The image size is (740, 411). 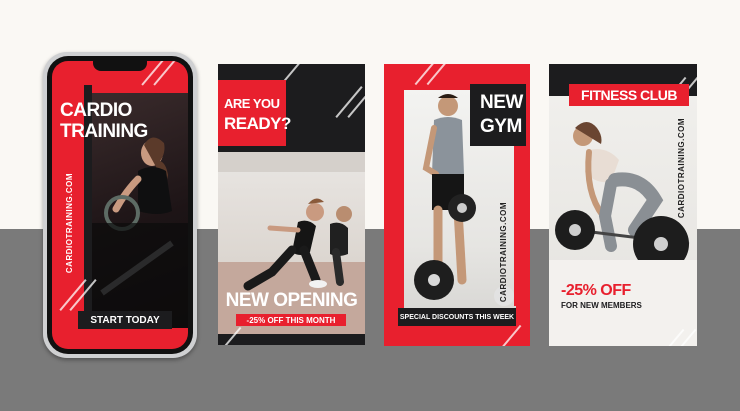 I want to click on ready-red-box, so click(x=252, y=113).